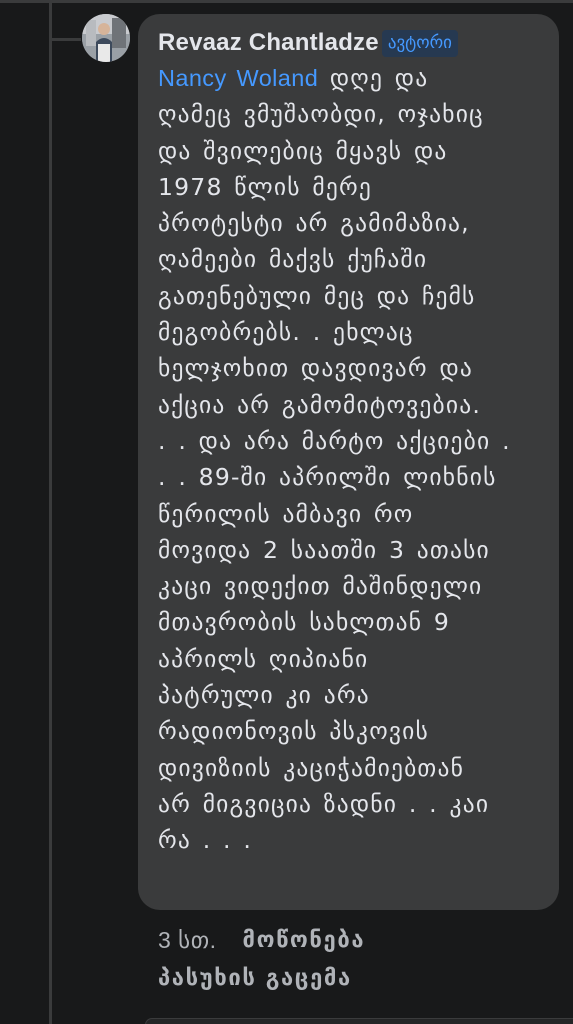 The width and height of the screenshot is (573, 1024). What do you see at coordinates (255, 978) in the screenshot?
I see `reply-button: პასუხის გაცემა` at bounding box center [255, 978].